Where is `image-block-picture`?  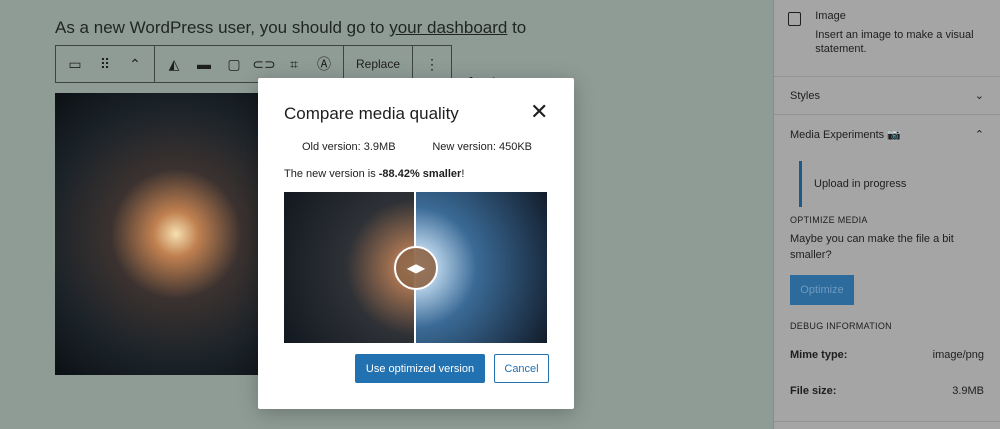 image-block-picture is located at coordinates (165, 234).